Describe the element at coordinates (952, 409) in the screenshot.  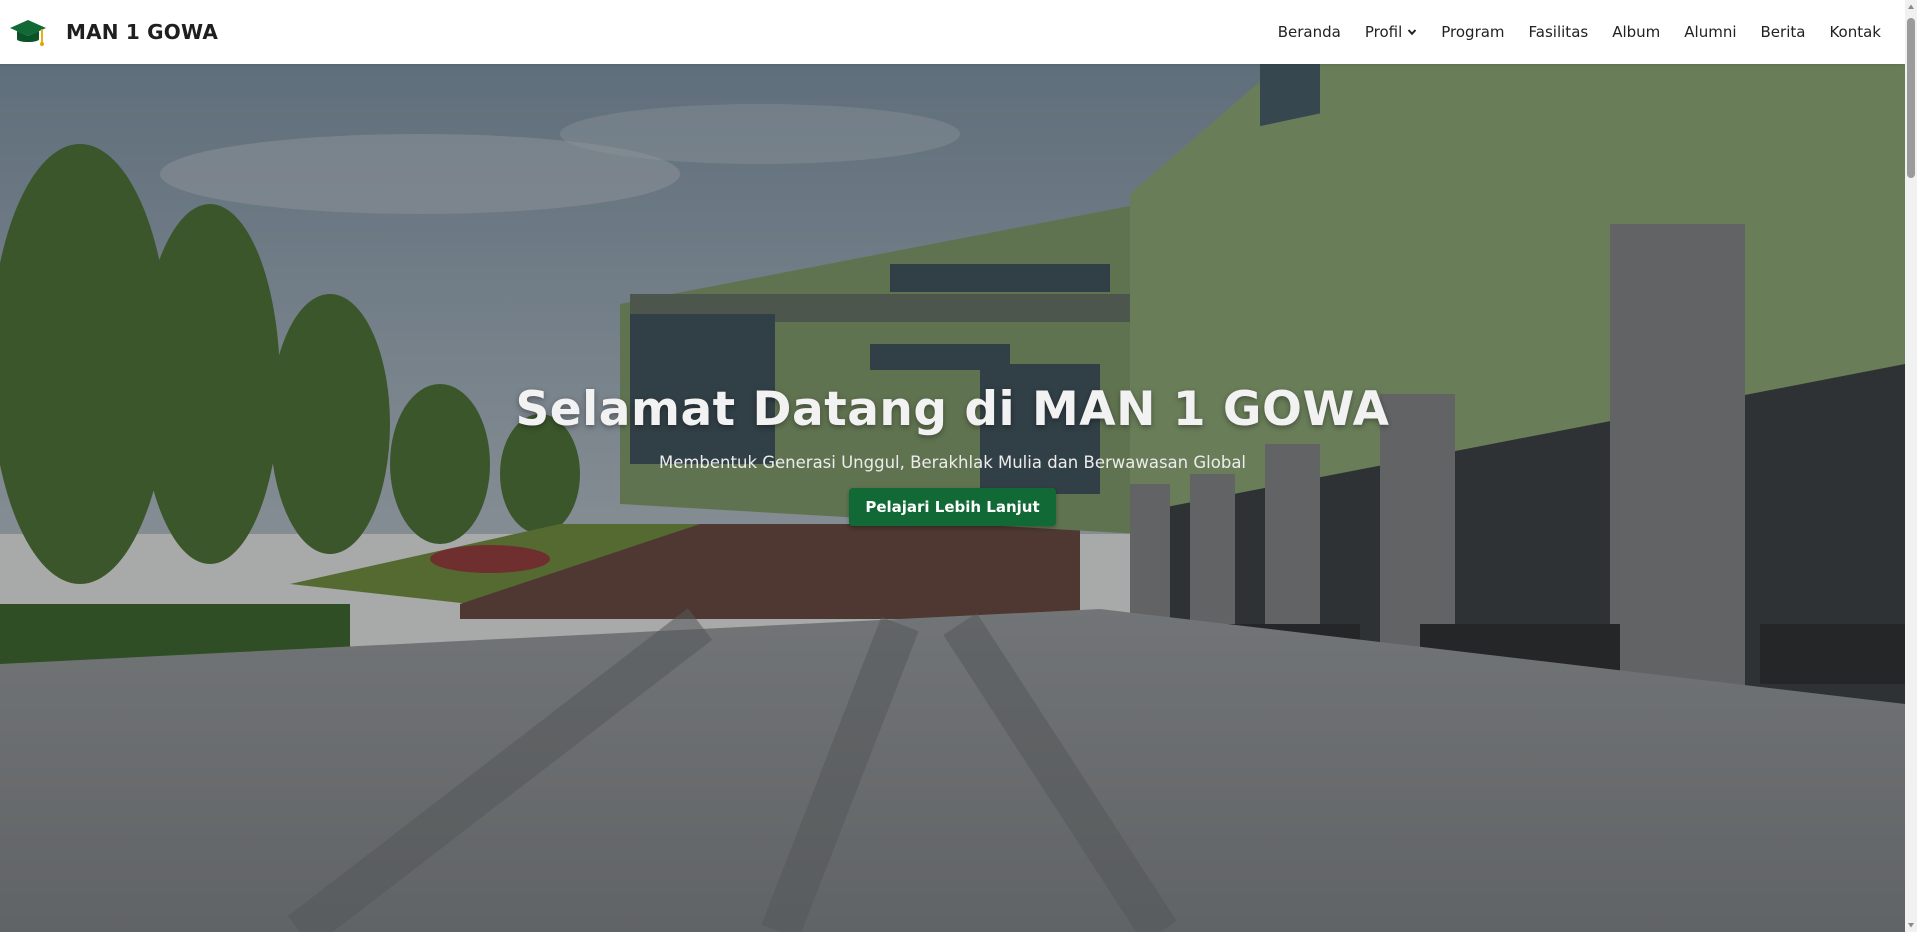
I see `hero-title: Selamat Datang di MAN 1 GOWA` at that location.